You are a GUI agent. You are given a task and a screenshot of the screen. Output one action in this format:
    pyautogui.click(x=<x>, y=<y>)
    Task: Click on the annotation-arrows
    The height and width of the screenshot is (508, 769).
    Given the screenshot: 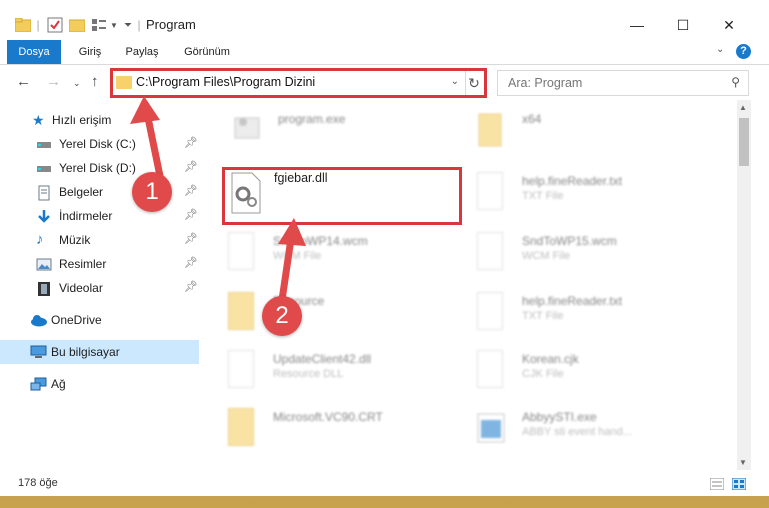 What is the action you would take?
    pyautogui.click(x=218, y=200)
    